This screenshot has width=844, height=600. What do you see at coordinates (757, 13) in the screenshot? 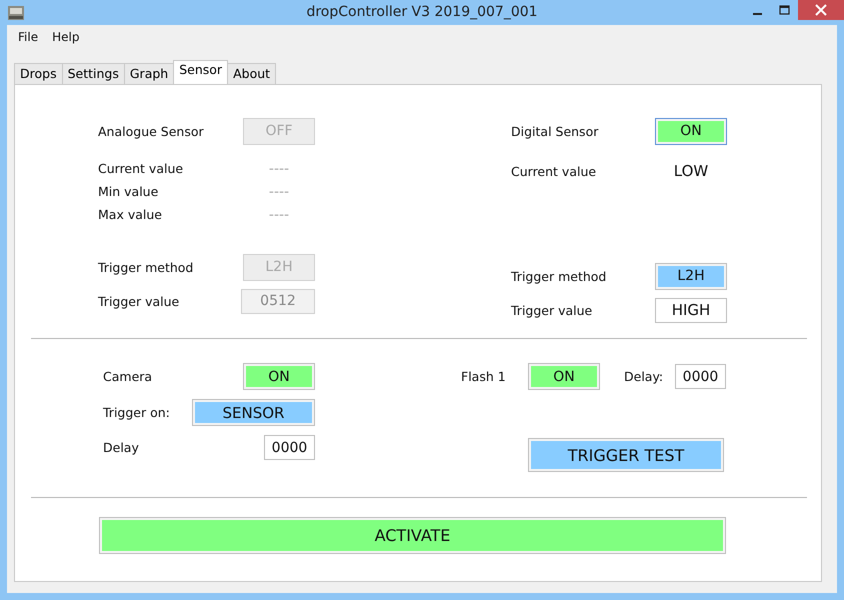
I see `minimize-icon` at bounding box center [757, 13].